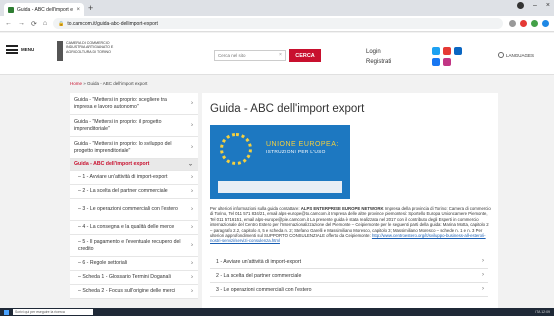 The height and width of the screenshot is (316, 554). What do you see at coordinates (520, 5) in the screenshot?
I see `profile-icon` at bounding box center [520, 5].